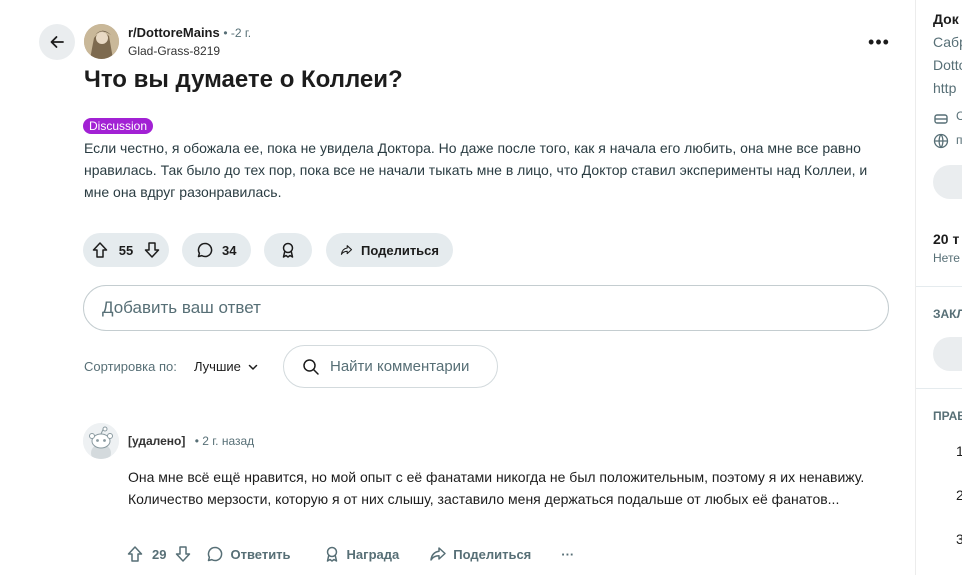 This screenshot has width=962, height=575. I want to click on upvote-button, so click(100, 250).